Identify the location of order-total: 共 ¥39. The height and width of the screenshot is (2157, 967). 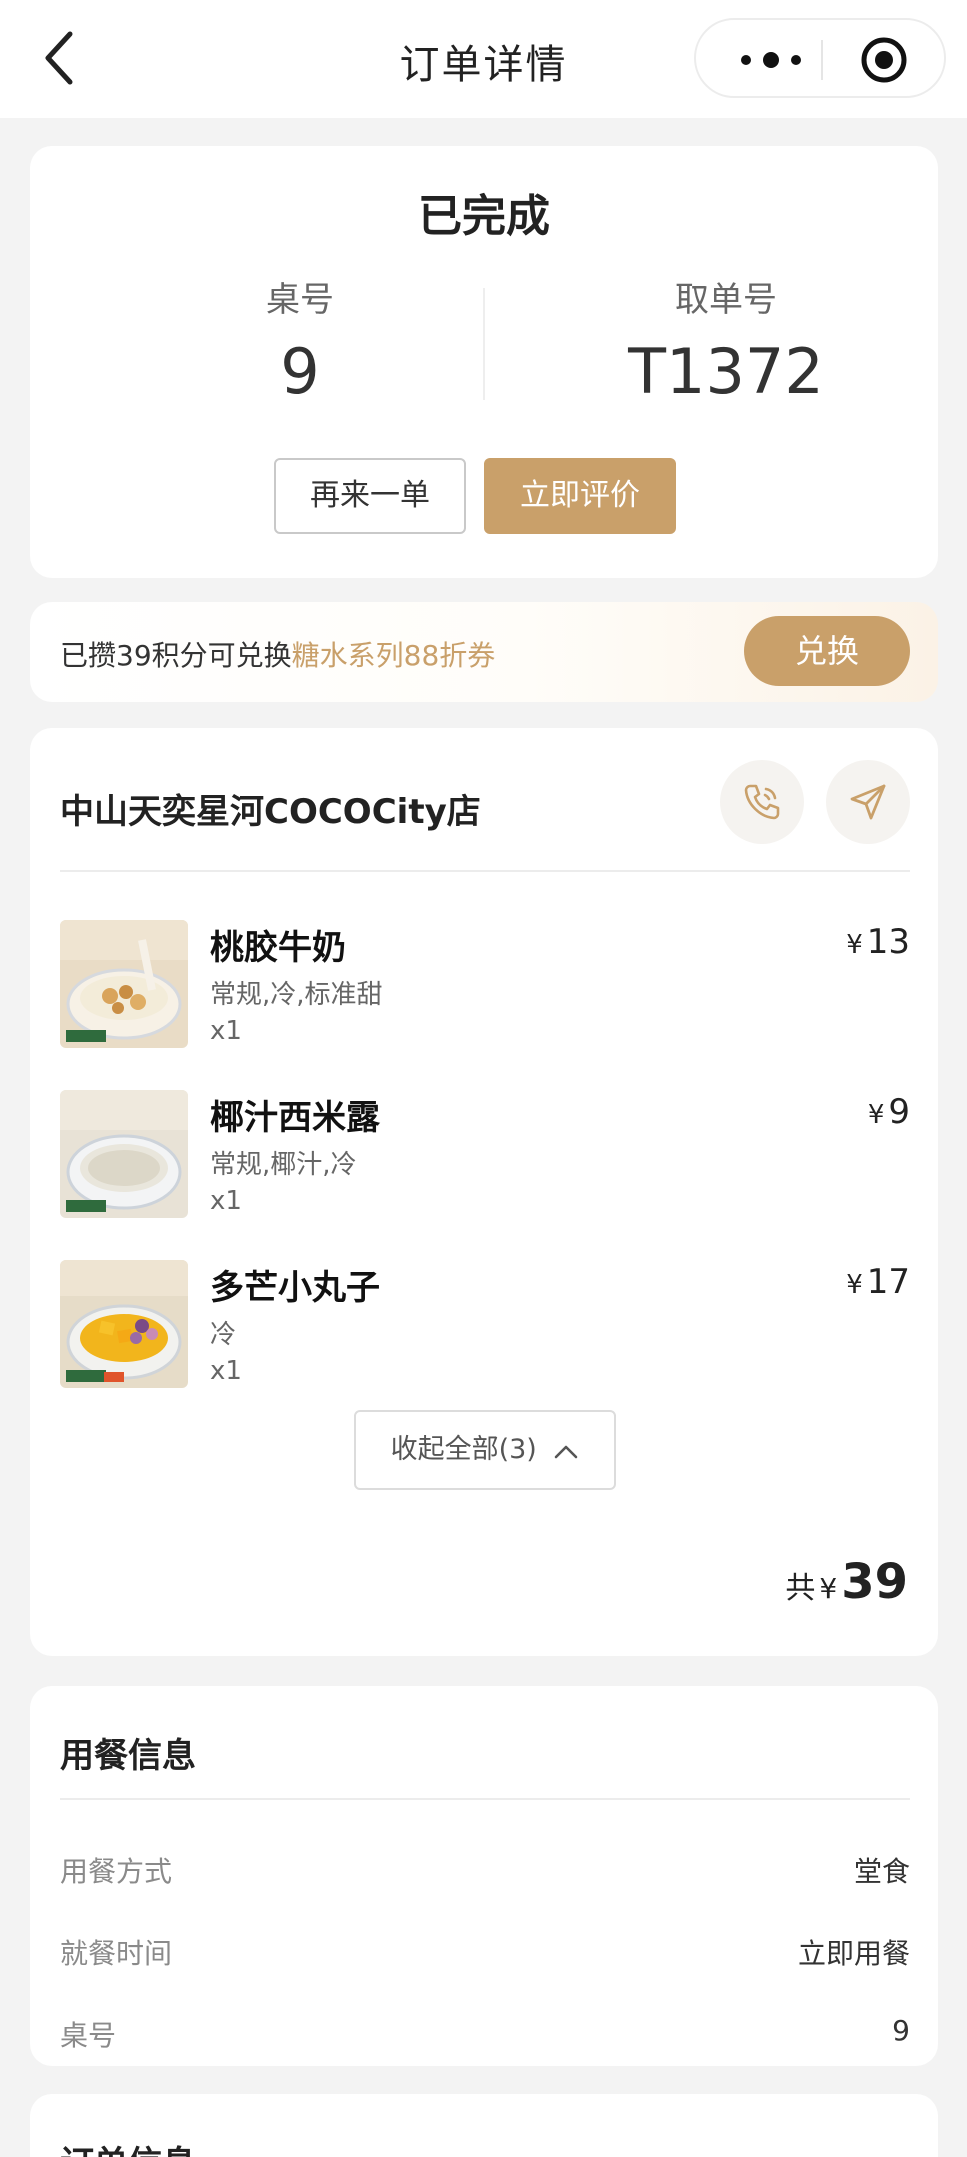
(846, 1582).